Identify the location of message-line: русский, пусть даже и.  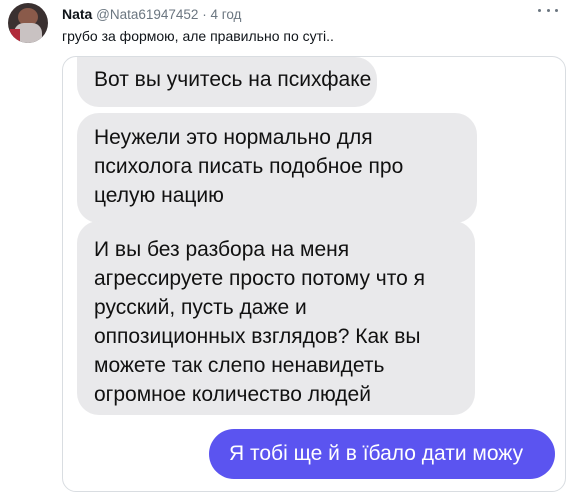
(200, 307).